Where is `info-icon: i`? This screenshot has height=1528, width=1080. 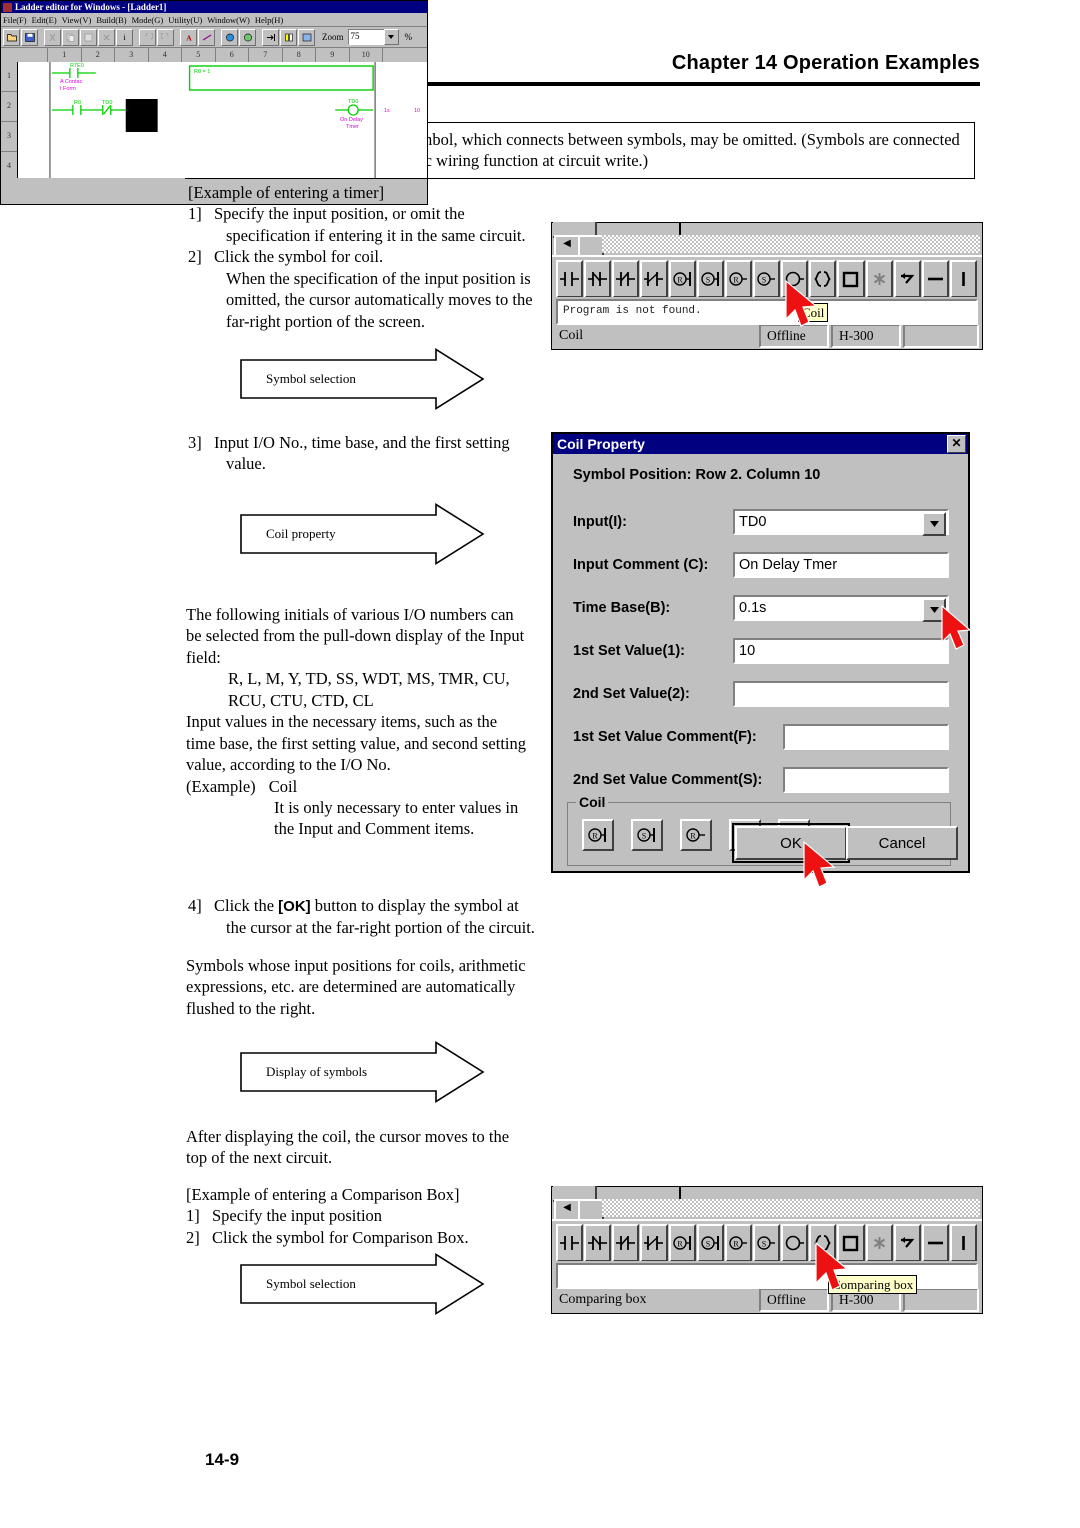
info-icon: i is located at coordinates (124, 37).